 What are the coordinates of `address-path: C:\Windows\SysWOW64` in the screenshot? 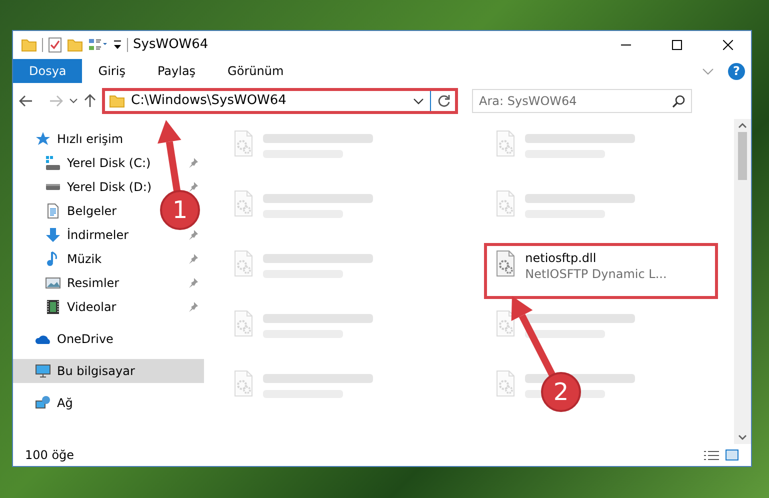 It's located at (209, 101).